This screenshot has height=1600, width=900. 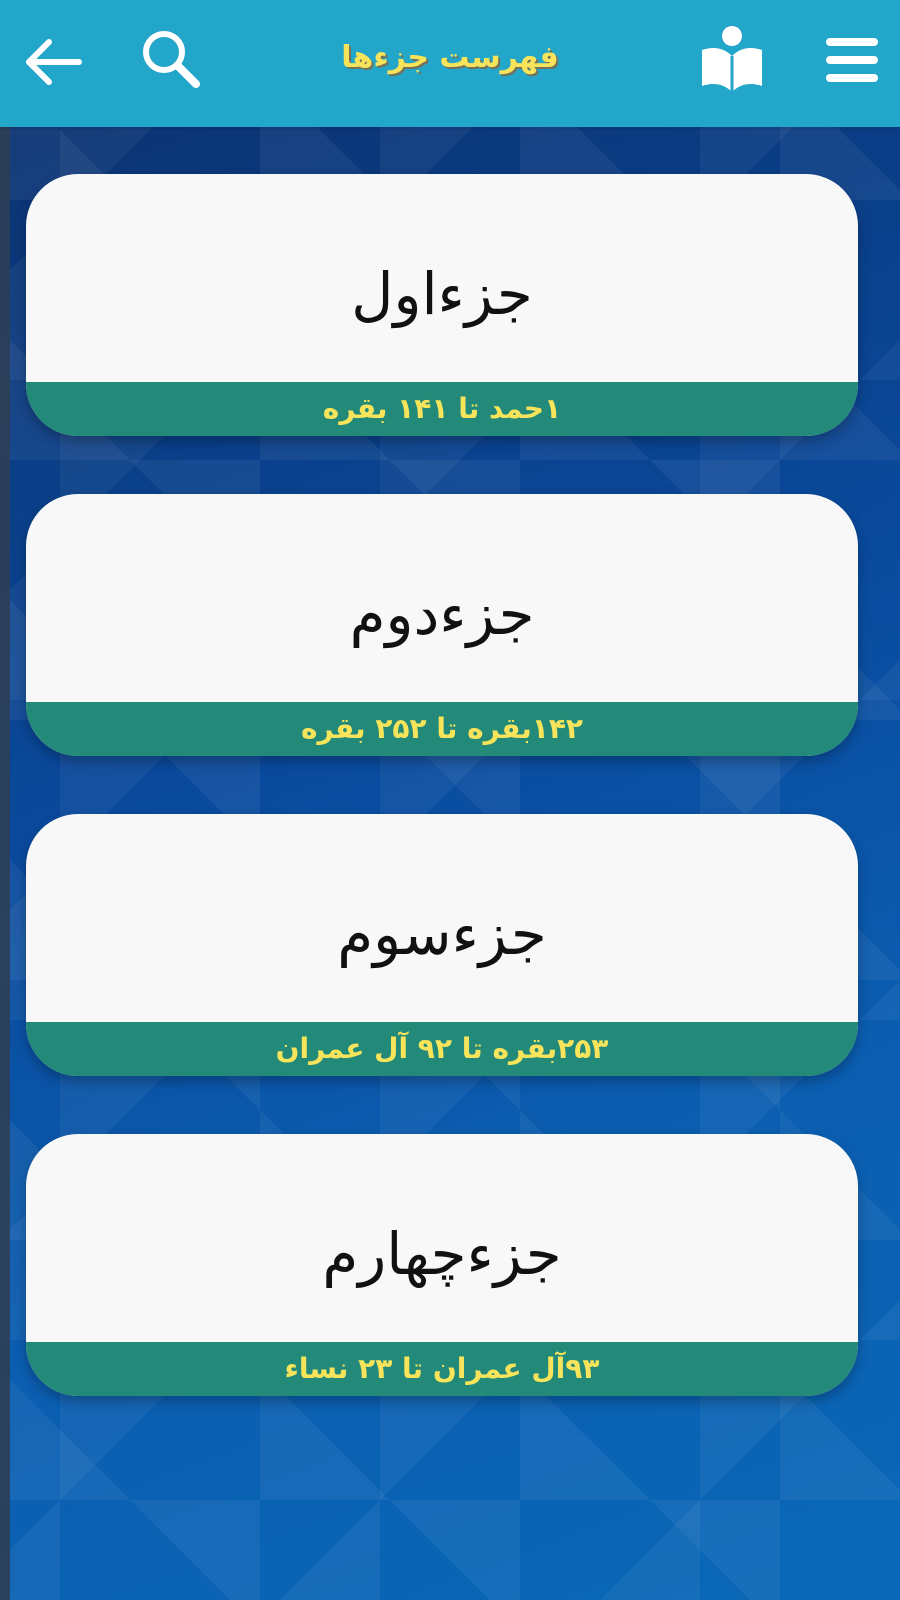 I want to click on juz-name: جزءچهارم, so click(x=442, y=1254).